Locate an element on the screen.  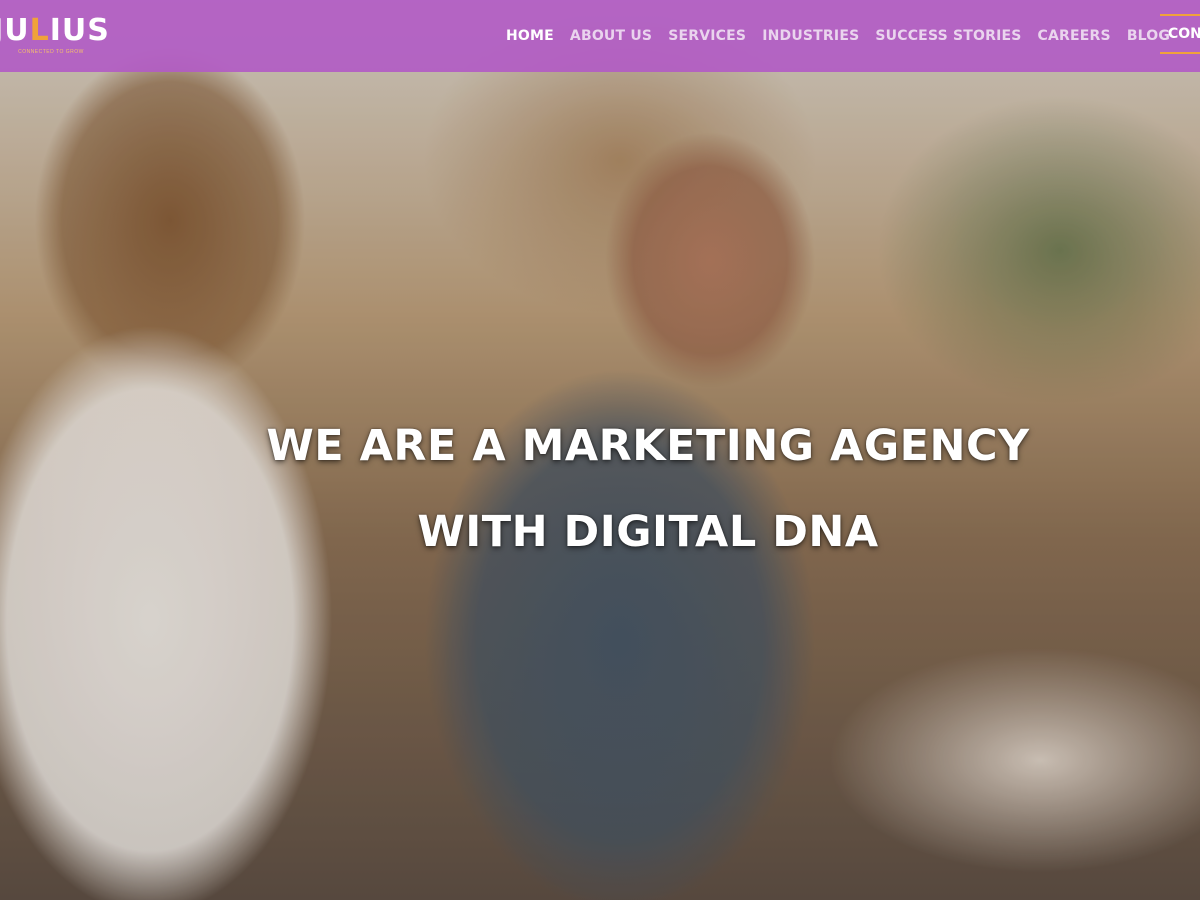
nav-item-careers: CAREERS is located at coordinates (1074, 36).